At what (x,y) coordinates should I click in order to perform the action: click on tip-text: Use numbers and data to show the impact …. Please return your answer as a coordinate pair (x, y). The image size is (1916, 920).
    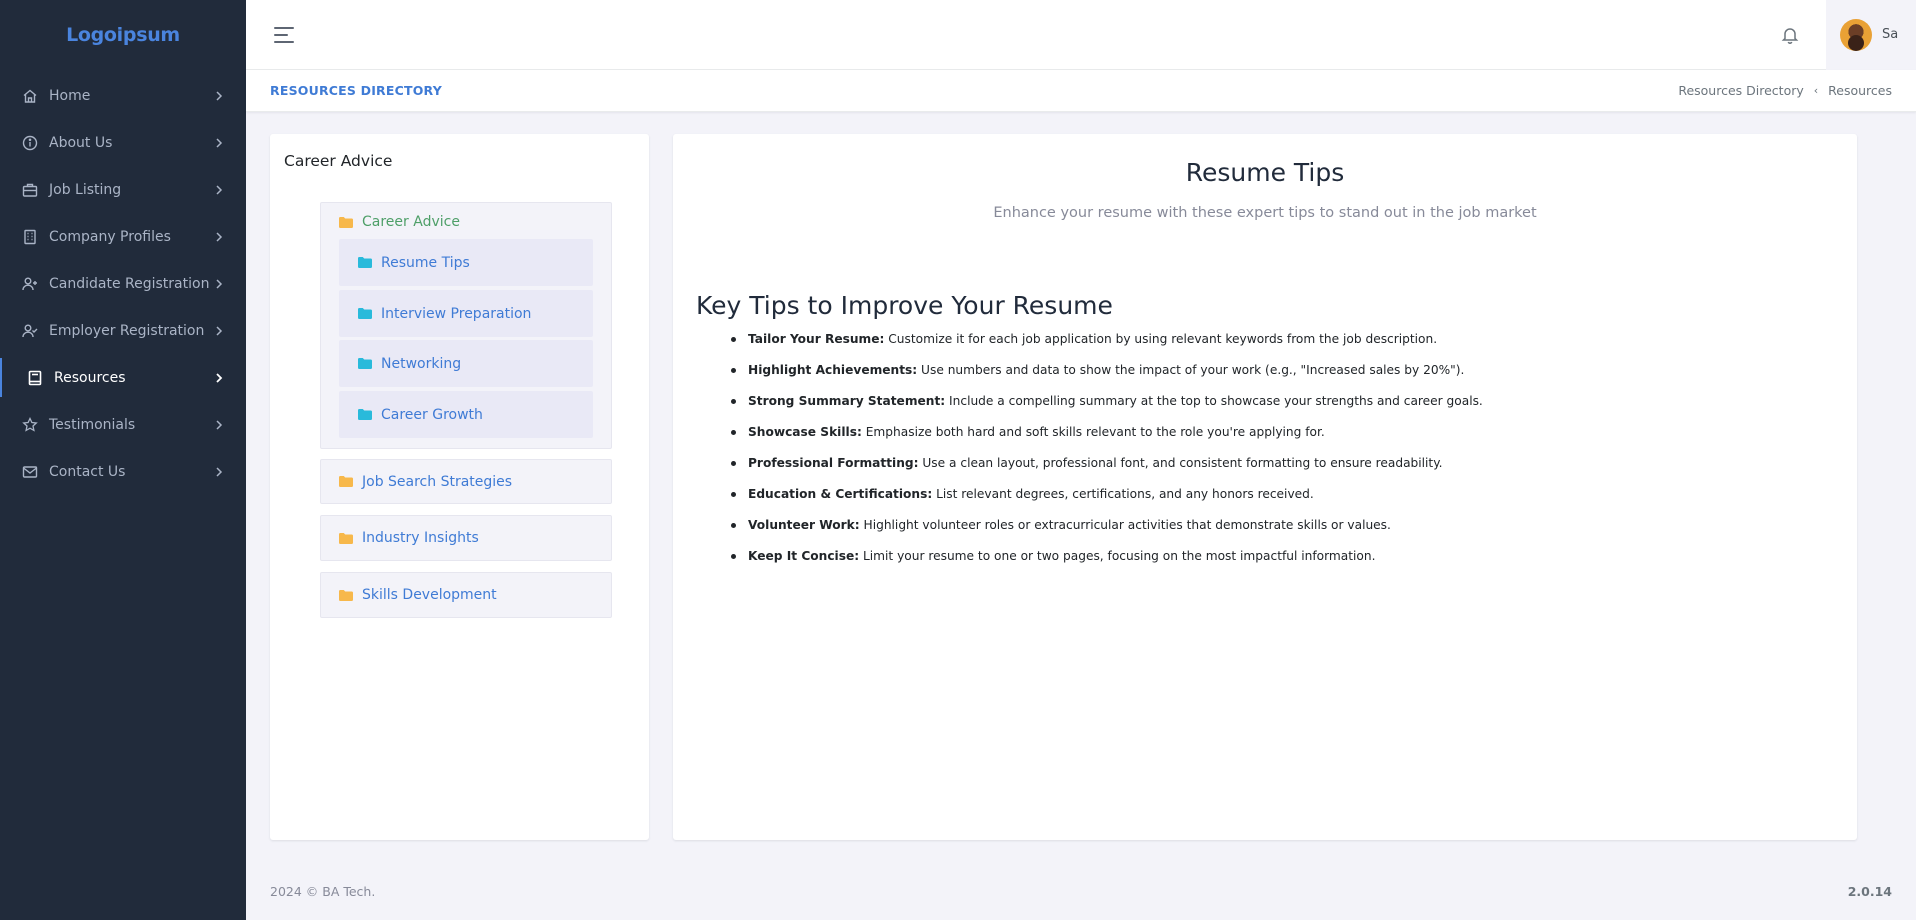
    Looking at the image, I should click on (1191, 370).